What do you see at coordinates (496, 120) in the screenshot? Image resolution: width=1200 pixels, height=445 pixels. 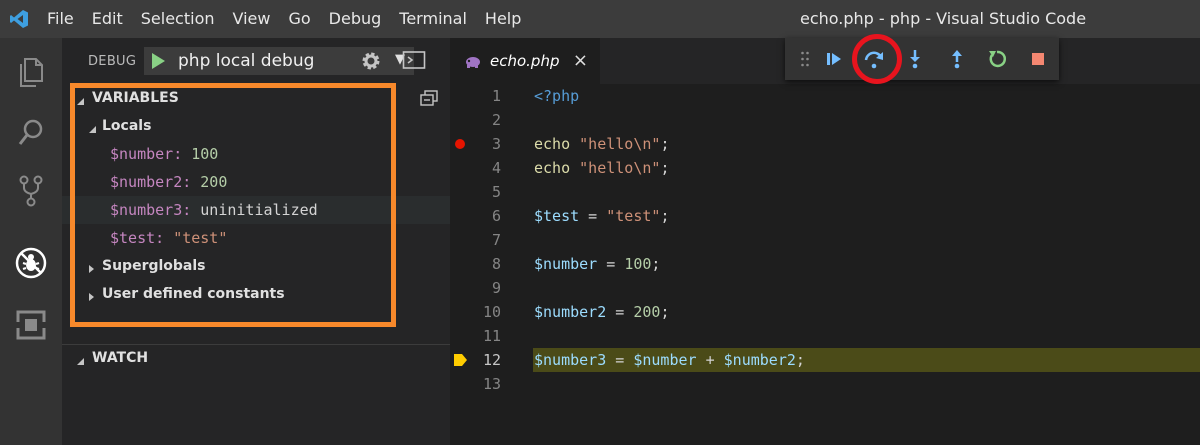 I see `line-number: 2` at bounding box center [496, 120].